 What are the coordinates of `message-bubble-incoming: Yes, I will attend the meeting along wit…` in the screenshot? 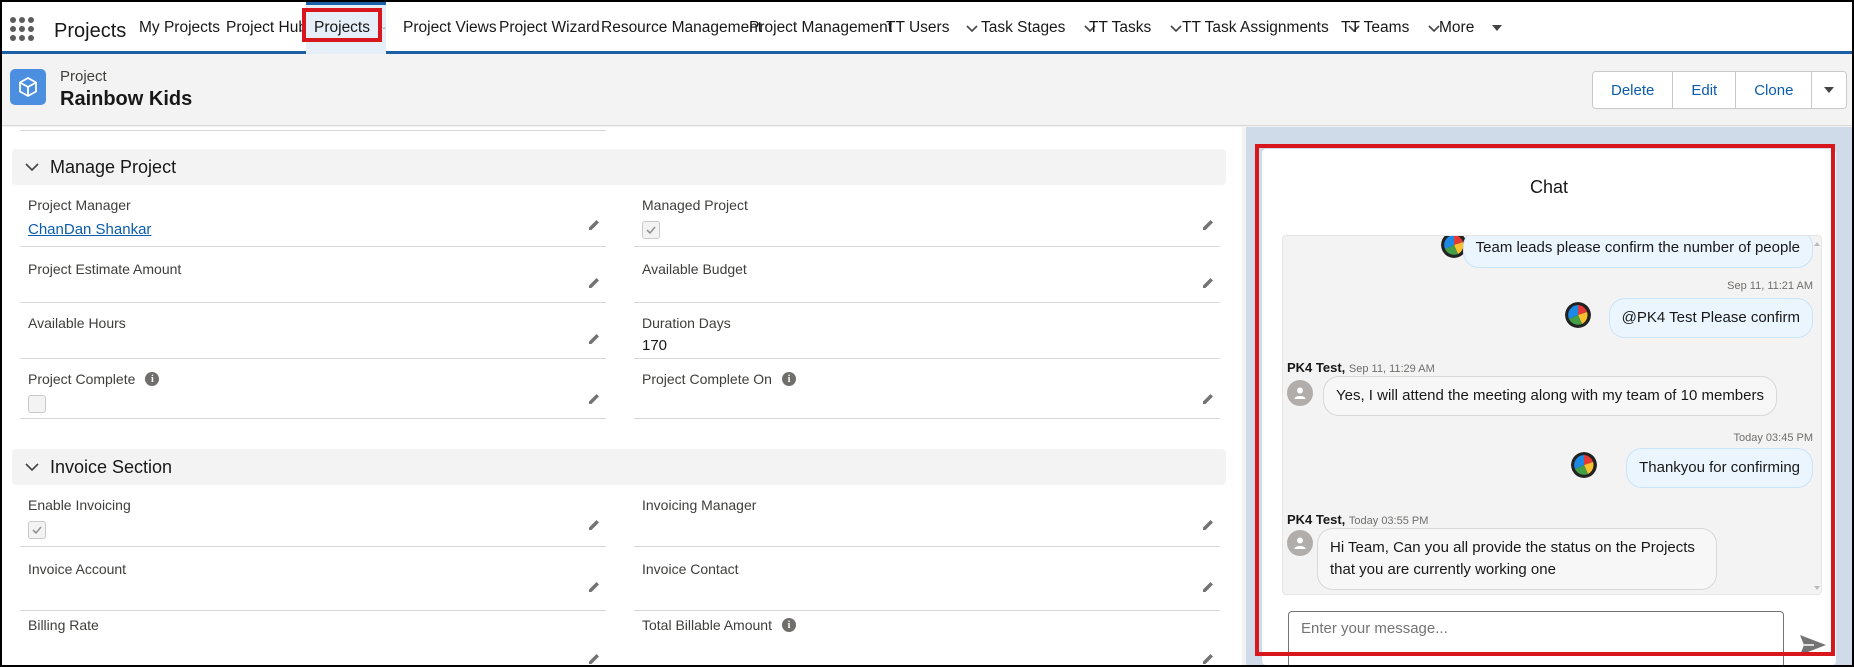 It's located at (1550, 396).